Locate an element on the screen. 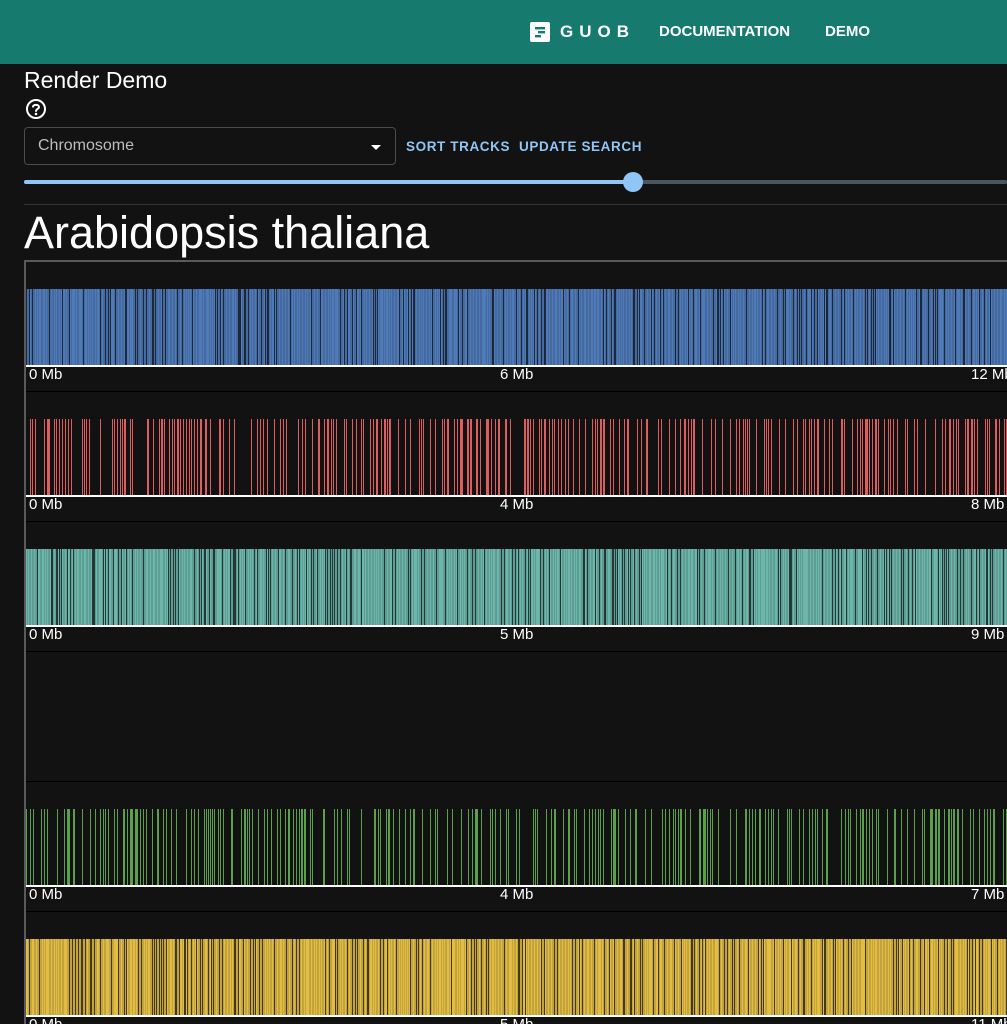 This screenshot has width=1007, height=1024. slider-thumb is located at coordinates (633, 182).